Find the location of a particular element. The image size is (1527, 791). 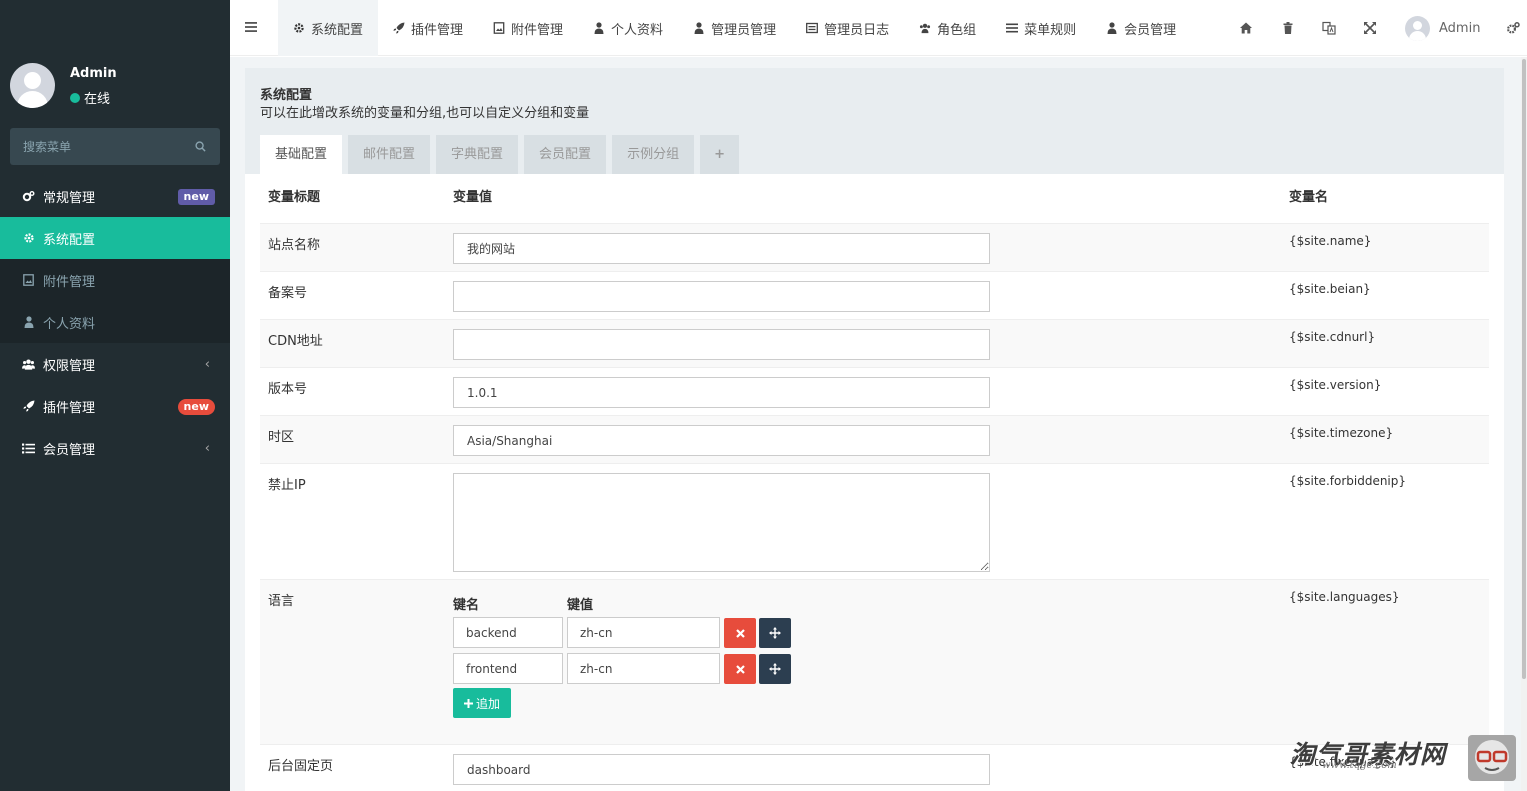

scrollbar is located at coordinates (1524, 424).